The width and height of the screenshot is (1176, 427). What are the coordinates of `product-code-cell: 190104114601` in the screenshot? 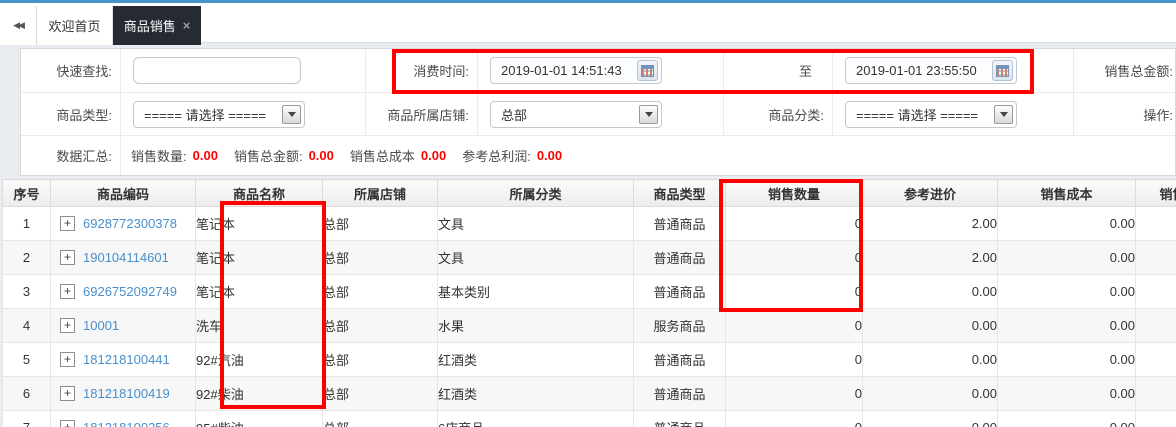 It's located at (123, 257).